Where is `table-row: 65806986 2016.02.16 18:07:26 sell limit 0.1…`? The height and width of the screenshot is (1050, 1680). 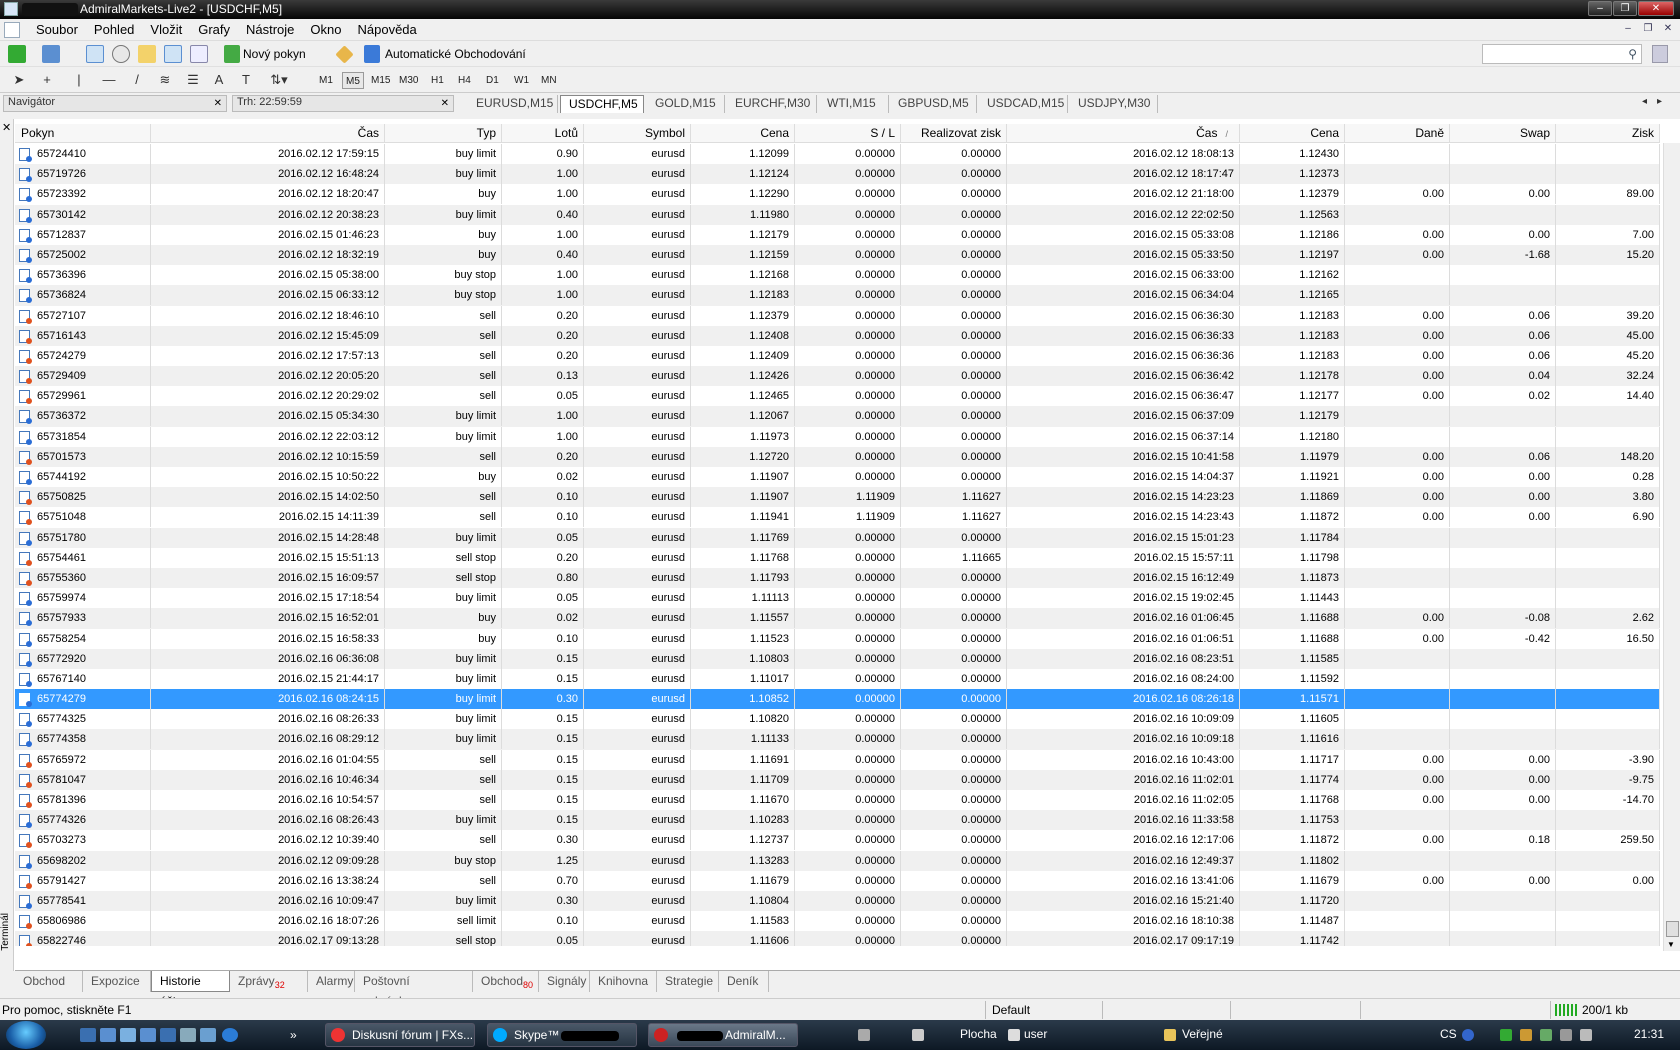
table-row: 65806986 2016.02.16 18:07:26 sell limit 0.1… is located at coordinates (837, 921).